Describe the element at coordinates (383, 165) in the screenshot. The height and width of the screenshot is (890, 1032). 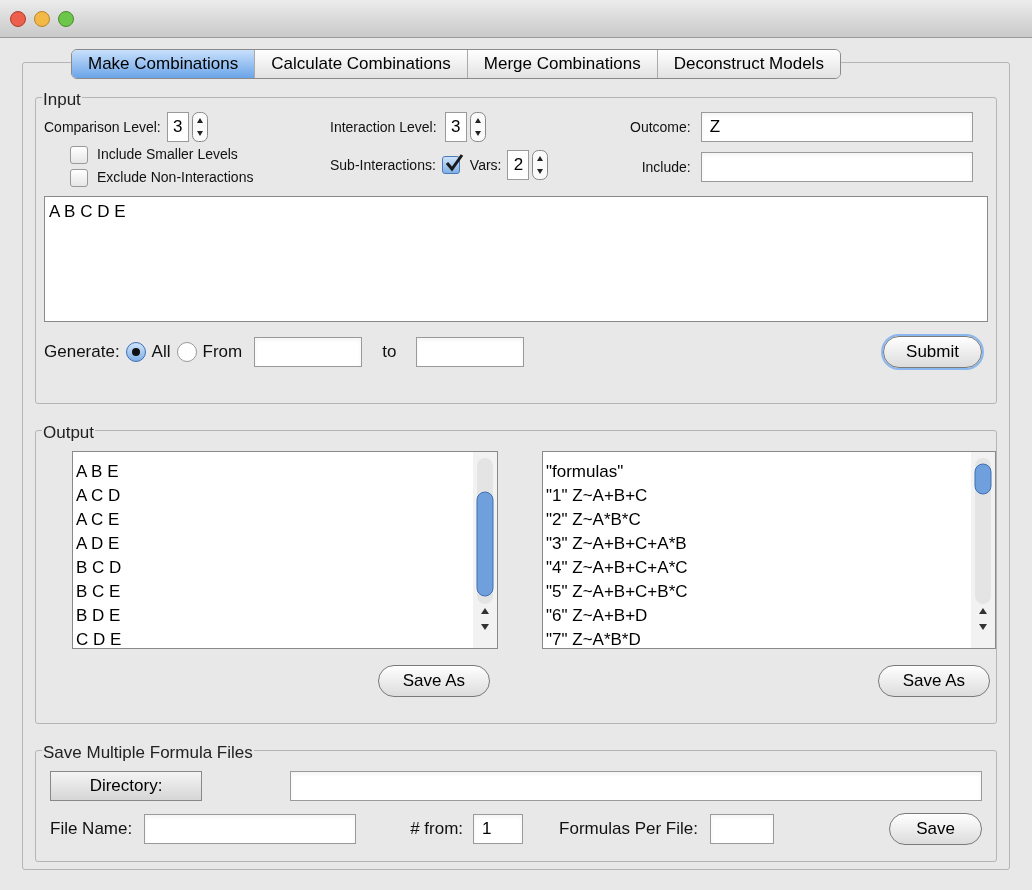
I see `field-label: Sub-Interactions:` at that location.